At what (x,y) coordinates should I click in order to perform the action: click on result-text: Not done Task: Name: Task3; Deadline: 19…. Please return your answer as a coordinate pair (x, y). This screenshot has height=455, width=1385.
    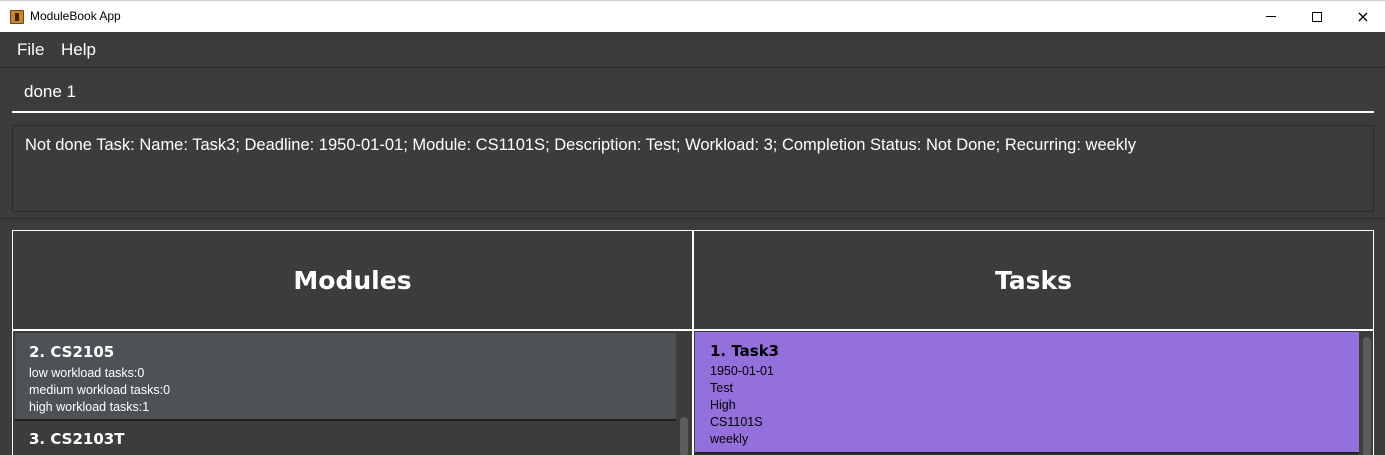
    Looking at the image, I should click on (580, 145).